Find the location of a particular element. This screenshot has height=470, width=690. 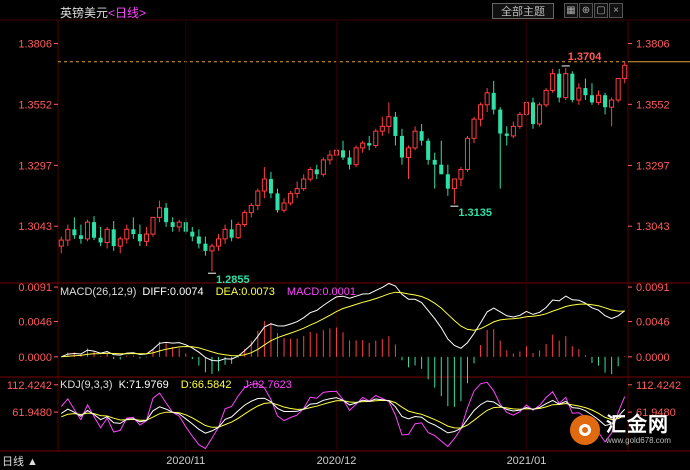

kdj-header: KDJ(9,3,3) K:71.9769 D:66.5842 J:82.7623 is located at coordinates (176, 385).